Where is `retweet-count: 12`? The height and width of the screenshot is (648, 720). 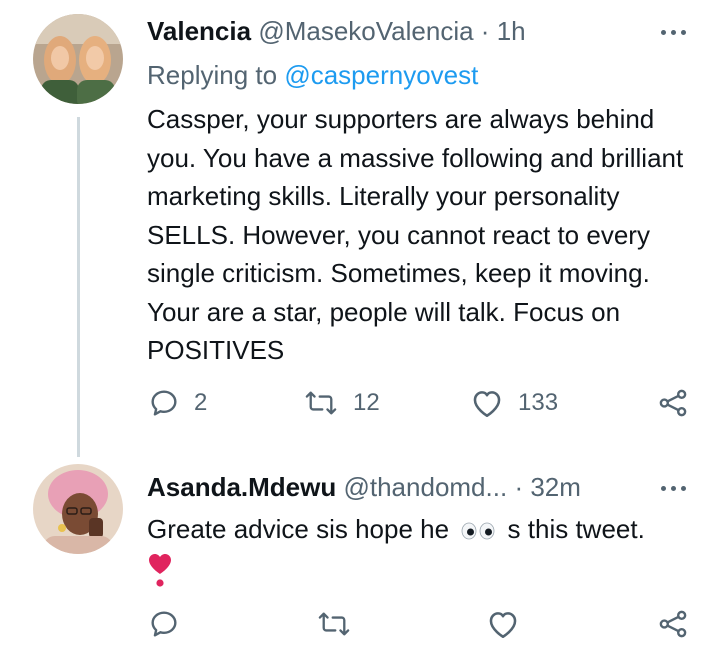 retweet-count: 12 is located at coordinates (366, 402).